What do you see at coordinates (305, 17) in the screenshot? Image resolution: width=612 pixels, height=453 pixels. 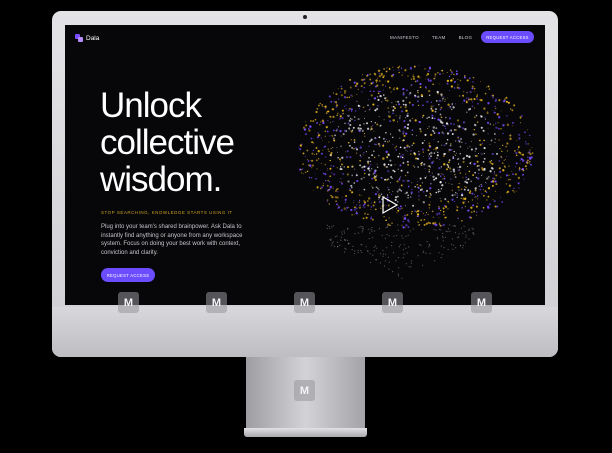 I see `camera-dot` at bounding box center [305, 17].